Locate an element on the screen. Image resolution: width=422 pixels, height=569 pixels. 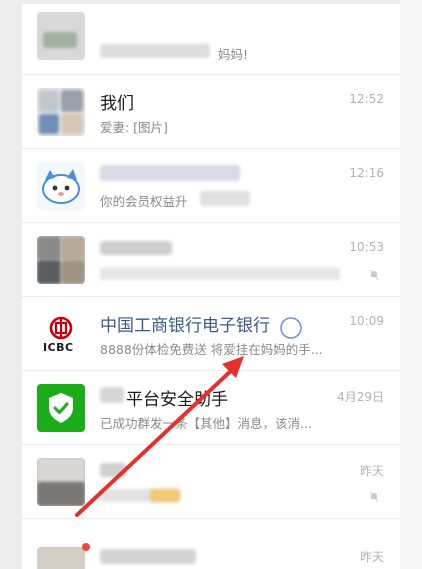
chat-name: 我们 is located at coordinates (117, 104).